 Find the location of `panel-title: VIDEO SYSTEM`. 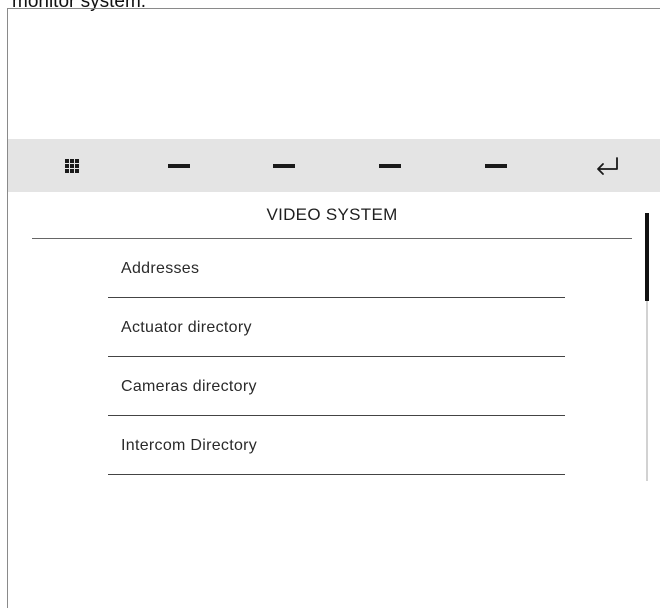

panel-title: VIDEO SYSTEM is located at coordinates (332, 218).